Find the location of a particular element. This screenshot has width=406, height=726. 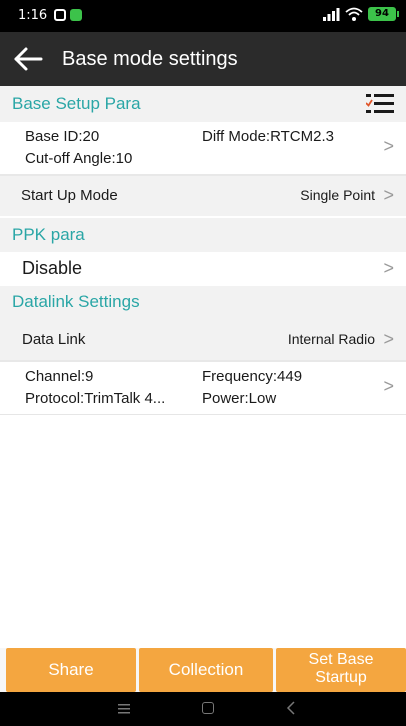

set-base-startup-label-line2: Startup is located at coordinates (341, 677).